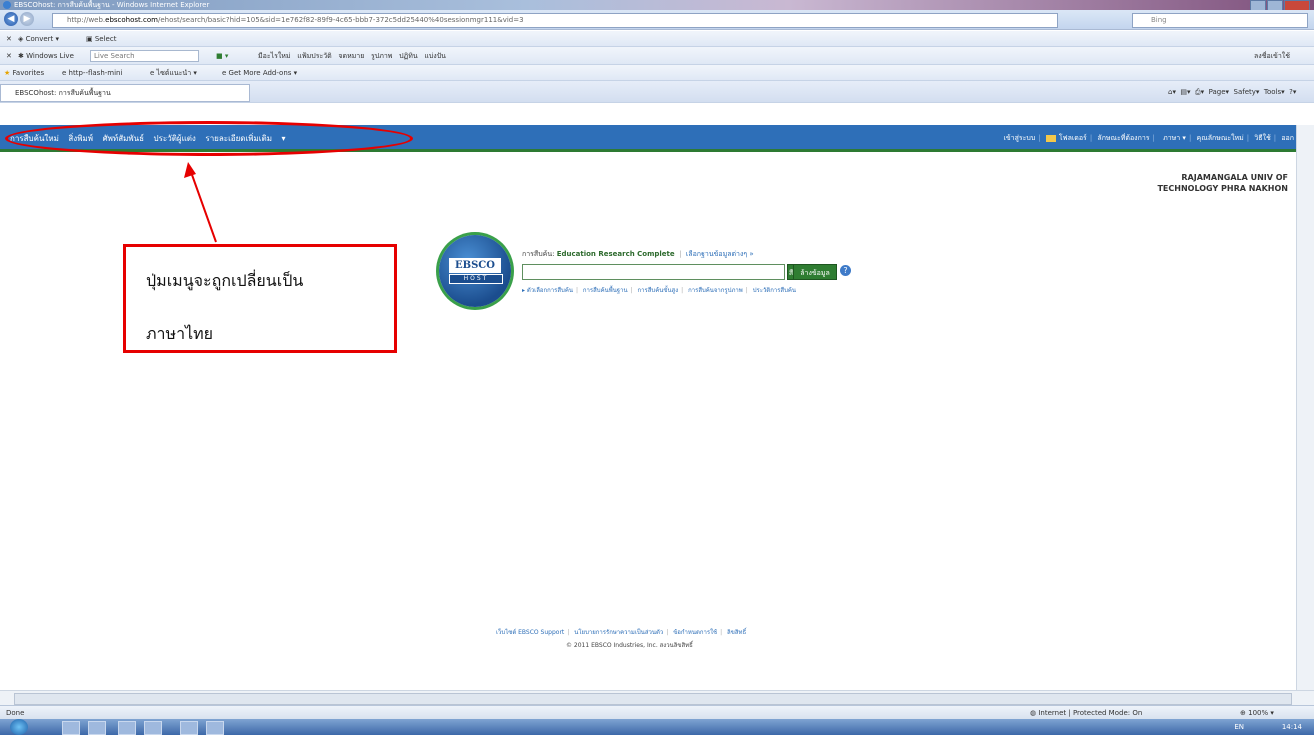  What do you see at coordinates (1287, 138) in the screenshot?
I see `nav-exit: ออก` at bounding box center [1287, 138].